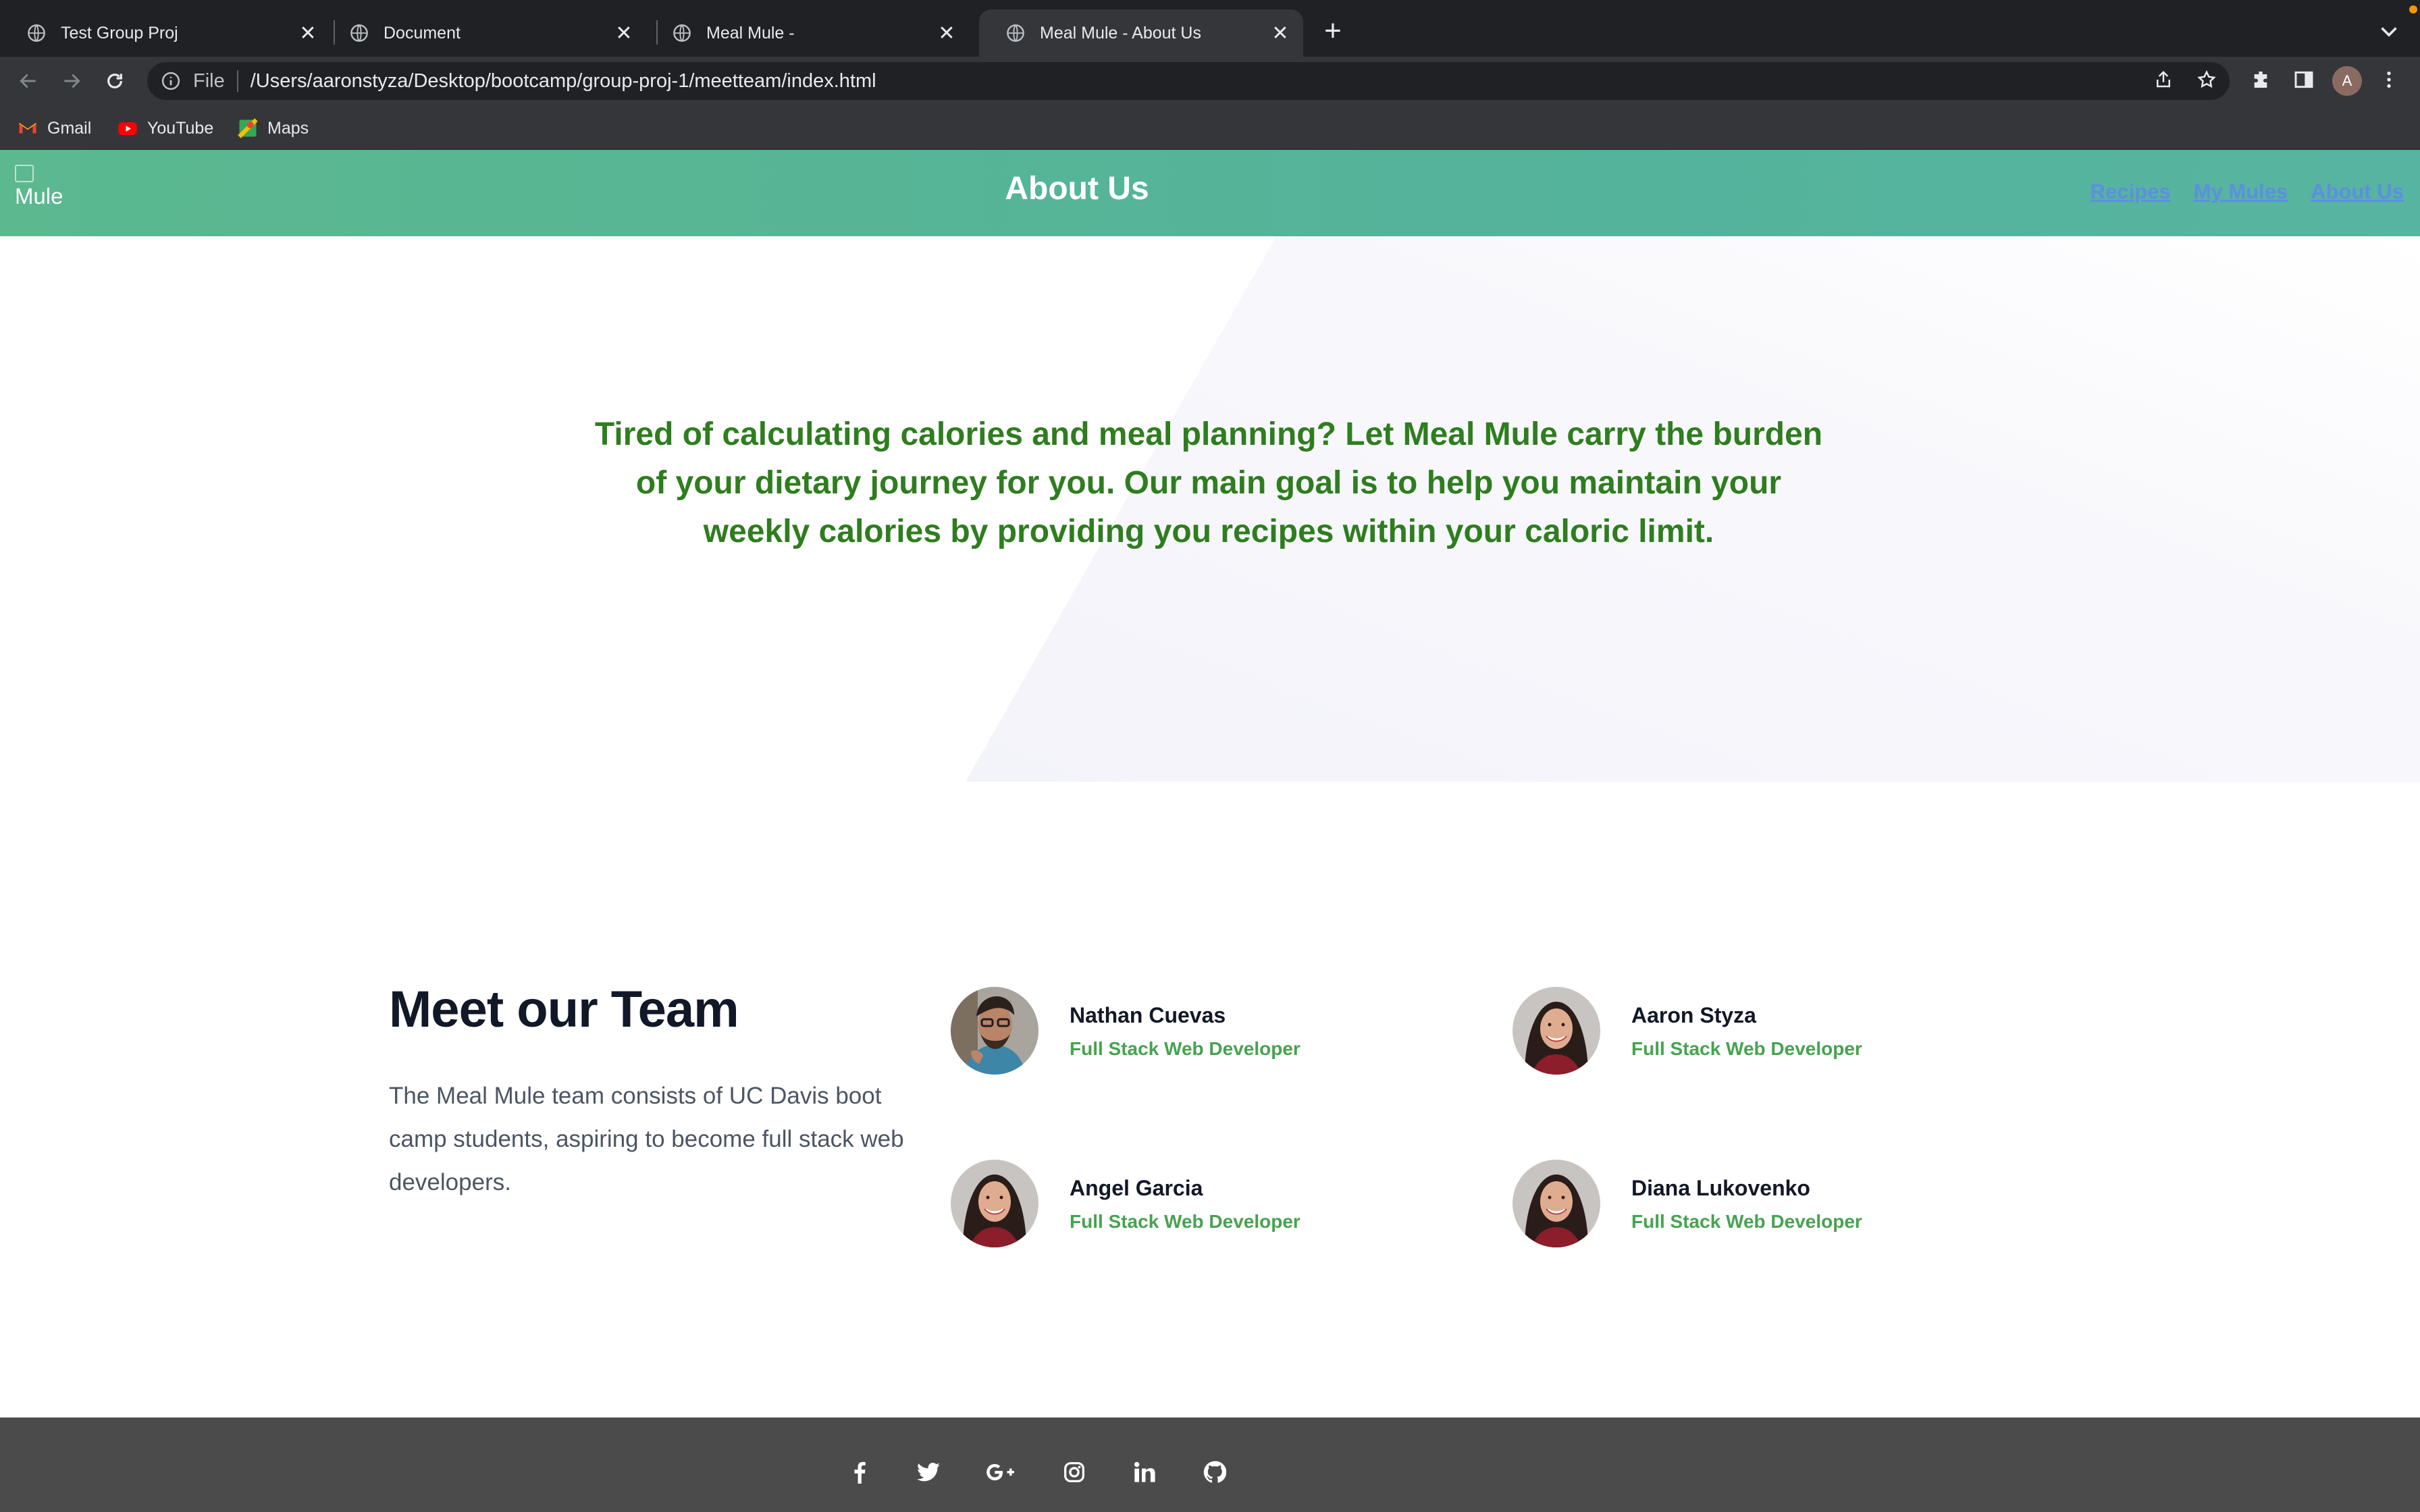 Image resolution: width=2420 pixels, height=1512 pixels. I want to click on forward-button, so click(71, 81).